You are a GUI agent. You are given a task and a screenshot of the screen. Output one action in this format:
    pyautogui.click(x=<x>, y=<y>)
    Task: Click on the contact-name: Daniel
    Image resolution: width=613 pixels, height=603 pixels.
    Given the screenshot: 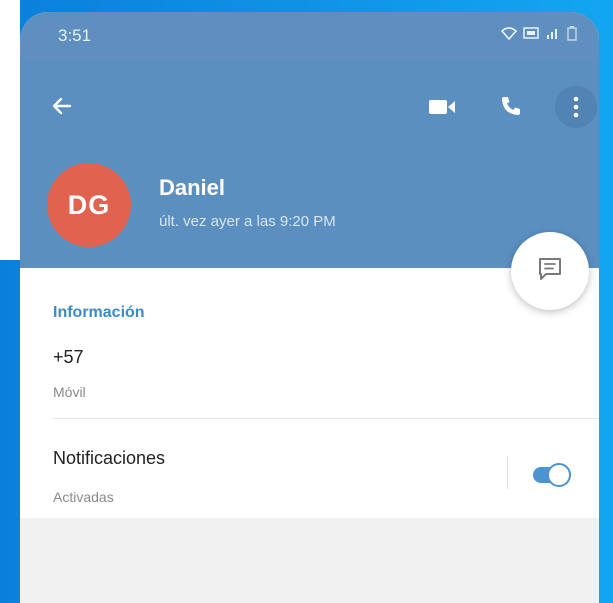 What is the action you would take?
    pyautogui.click(x=192, y=187)
    